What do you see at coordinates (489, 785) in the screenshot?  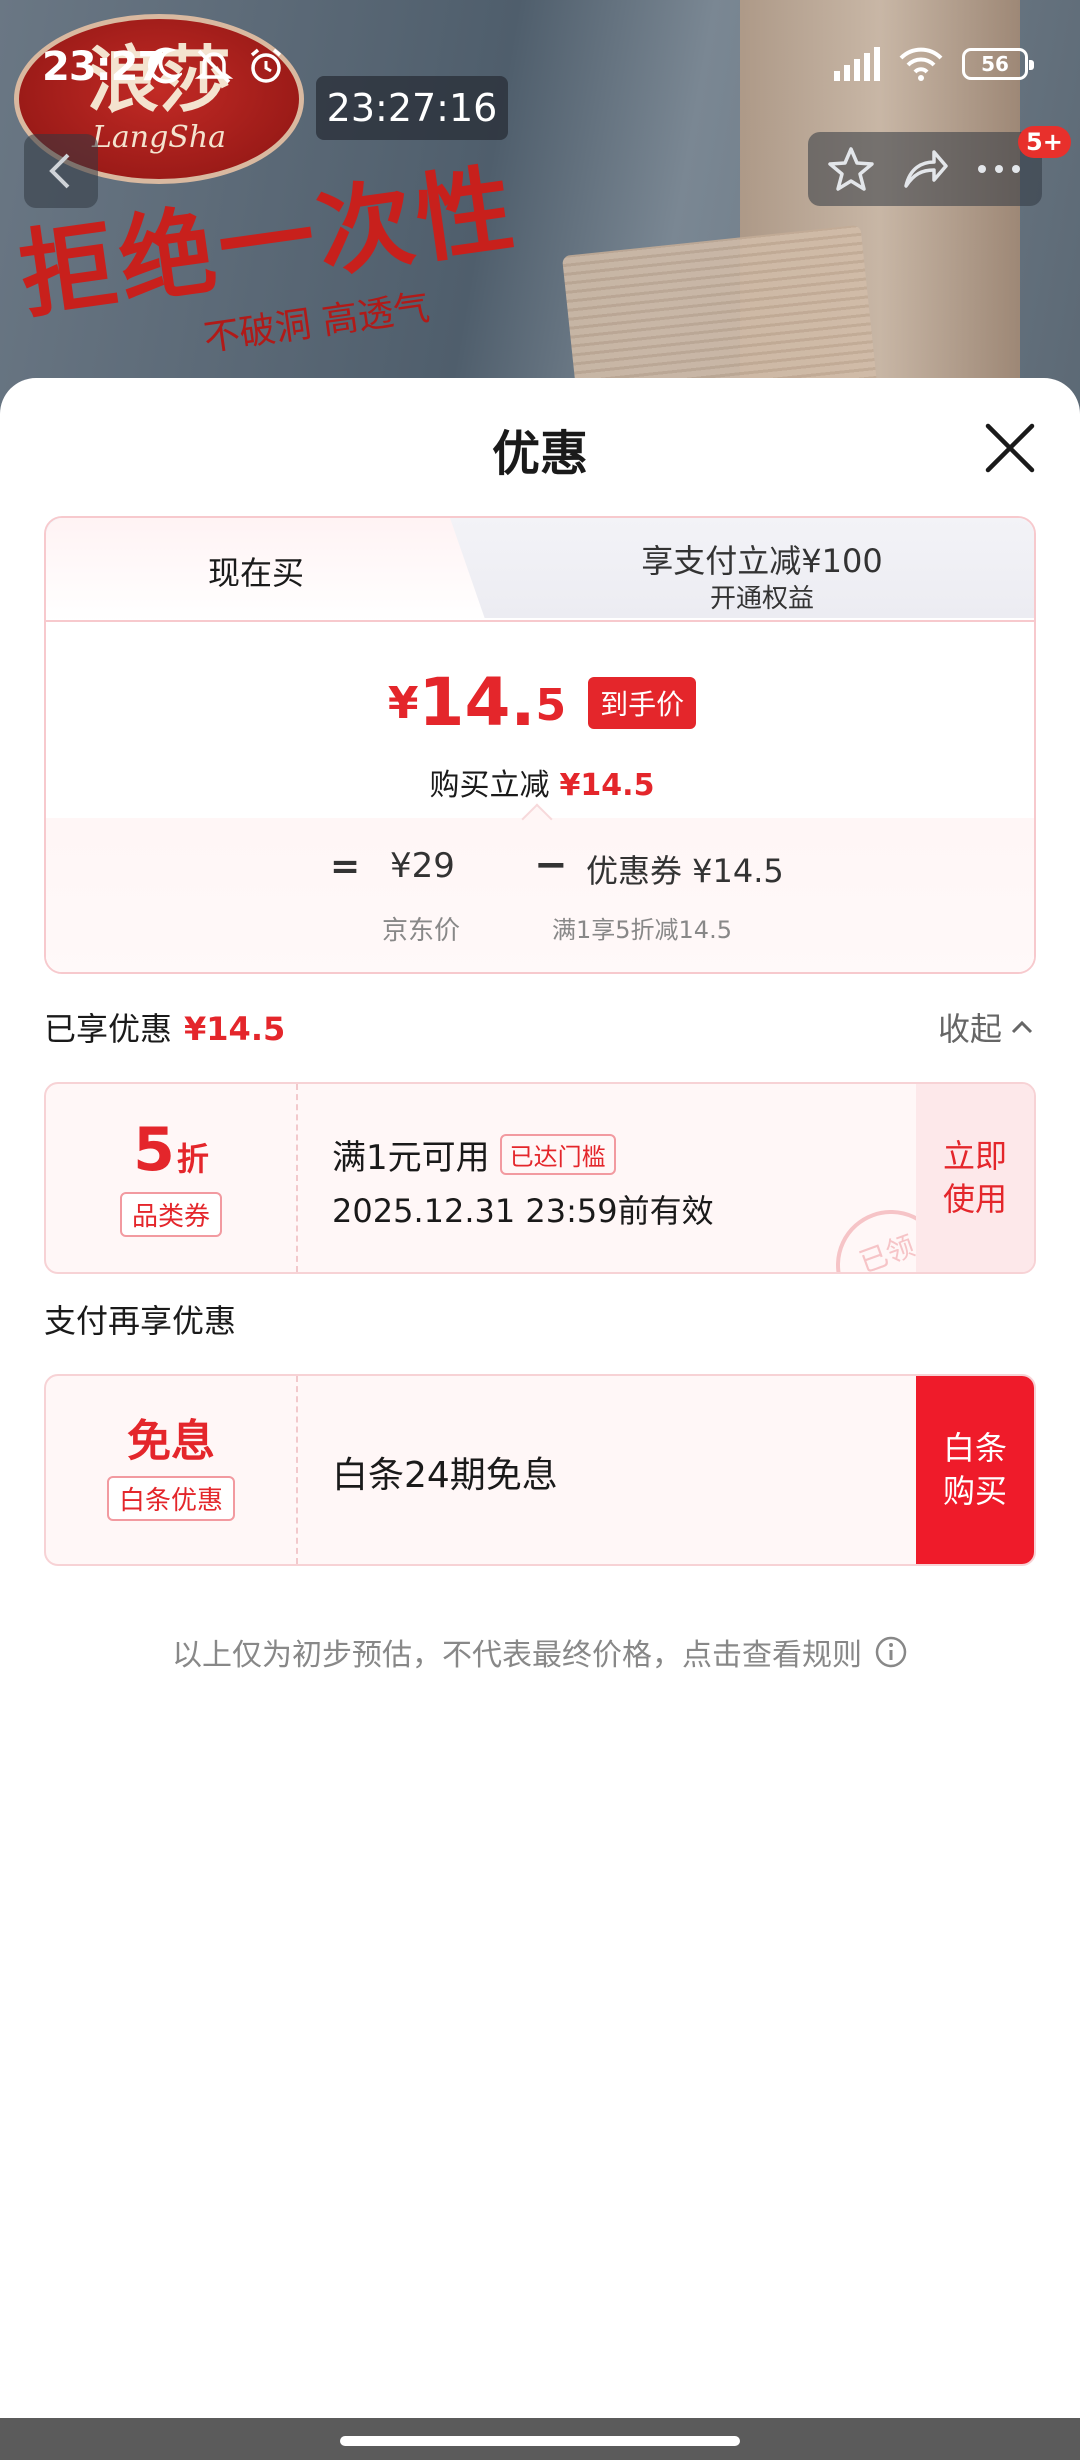 I see `purchase-reduction-label: 购买立减` at bounding box center [489, 785].